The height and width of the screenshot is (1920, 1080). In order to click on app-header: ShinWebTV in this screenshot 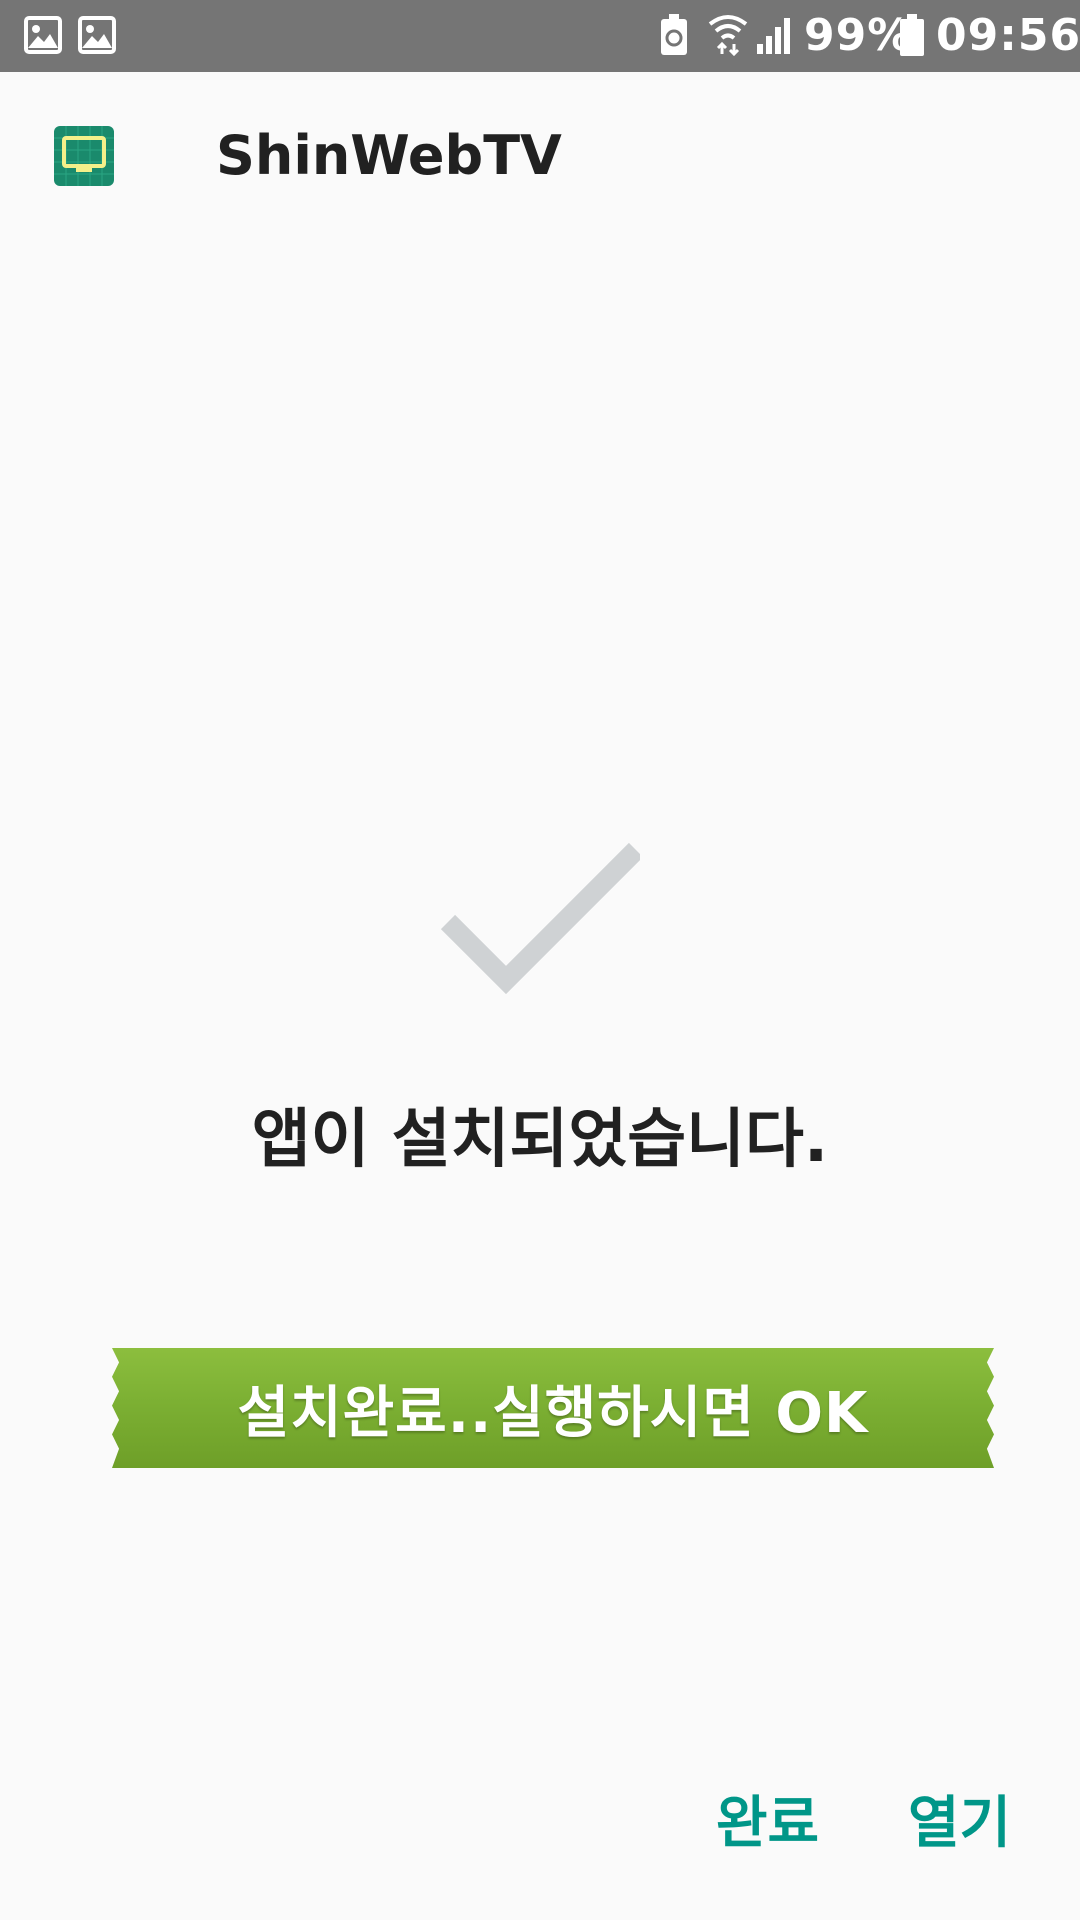, I will do `click(540, 157)`.